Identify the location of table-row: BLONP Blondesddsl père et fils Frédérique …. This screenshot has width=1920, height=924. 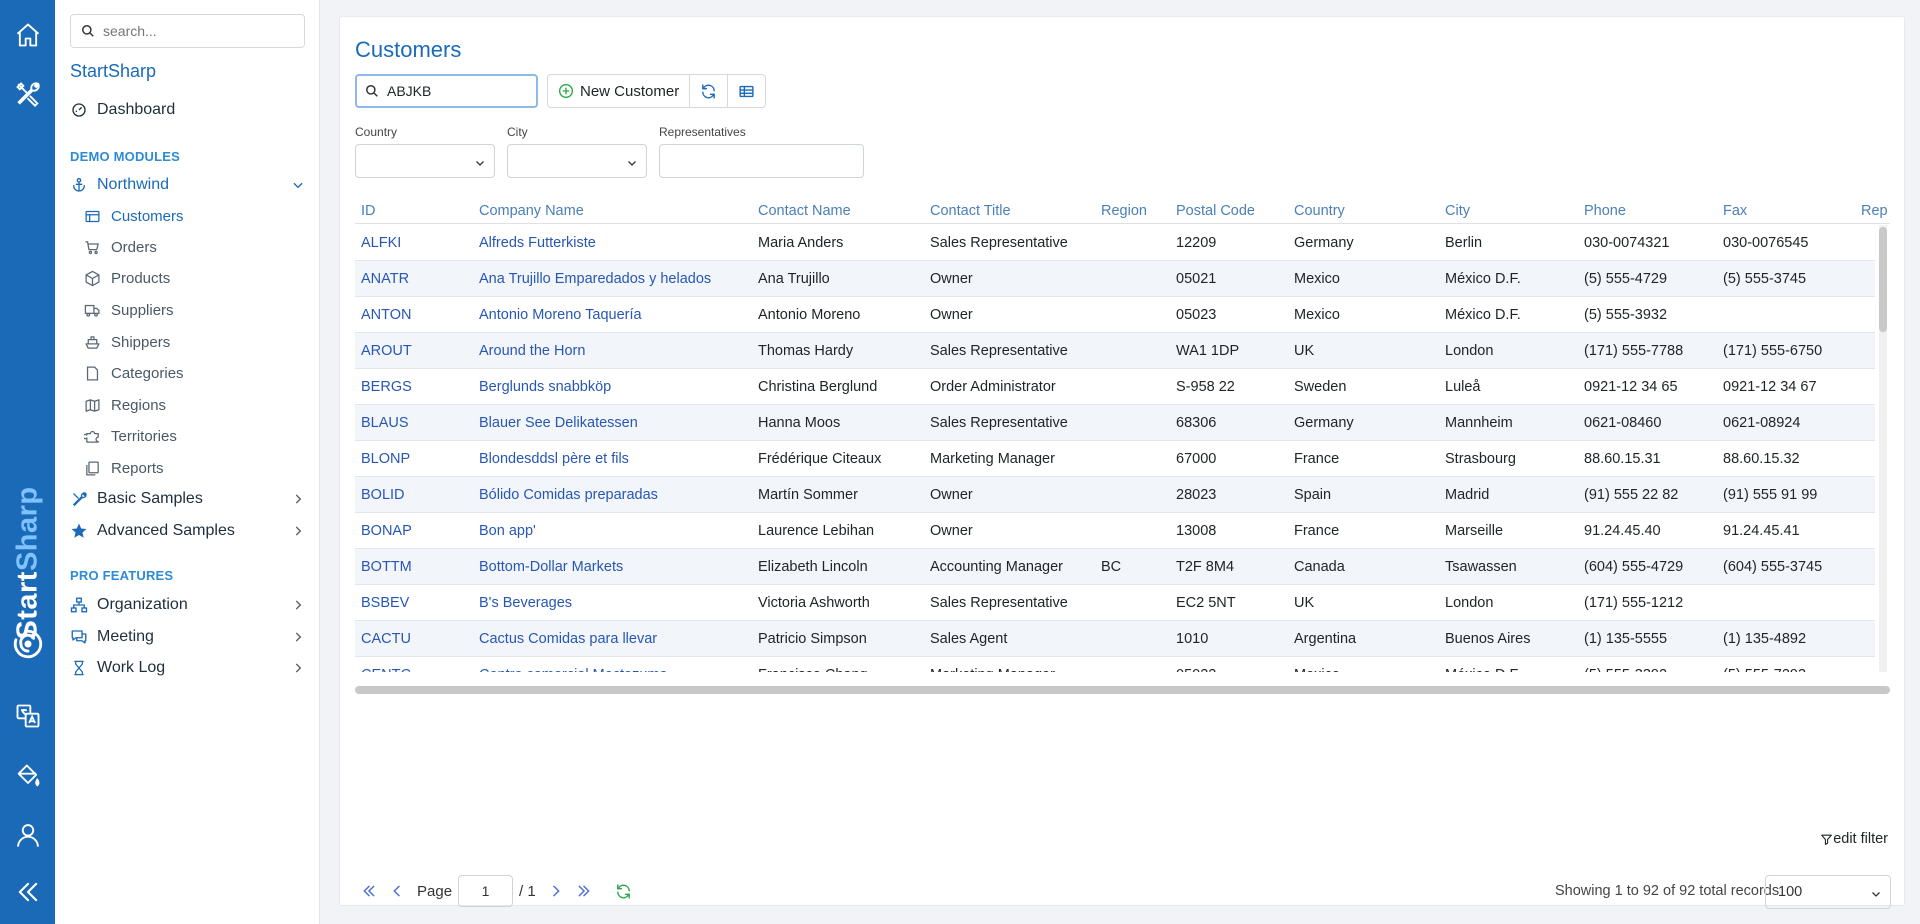
(1115, 459).